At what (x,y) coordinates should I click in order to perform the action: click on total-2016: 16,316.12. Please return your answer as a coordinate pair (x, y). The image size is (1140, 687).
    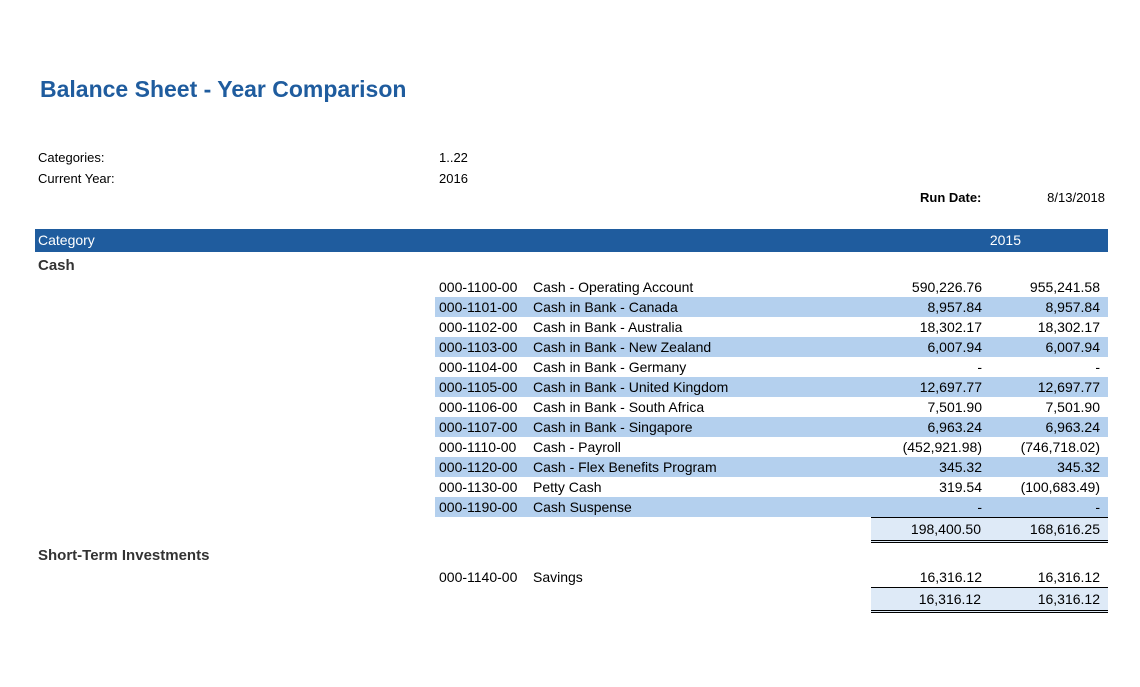
    Looking at the image, I should click on (1068, 599).